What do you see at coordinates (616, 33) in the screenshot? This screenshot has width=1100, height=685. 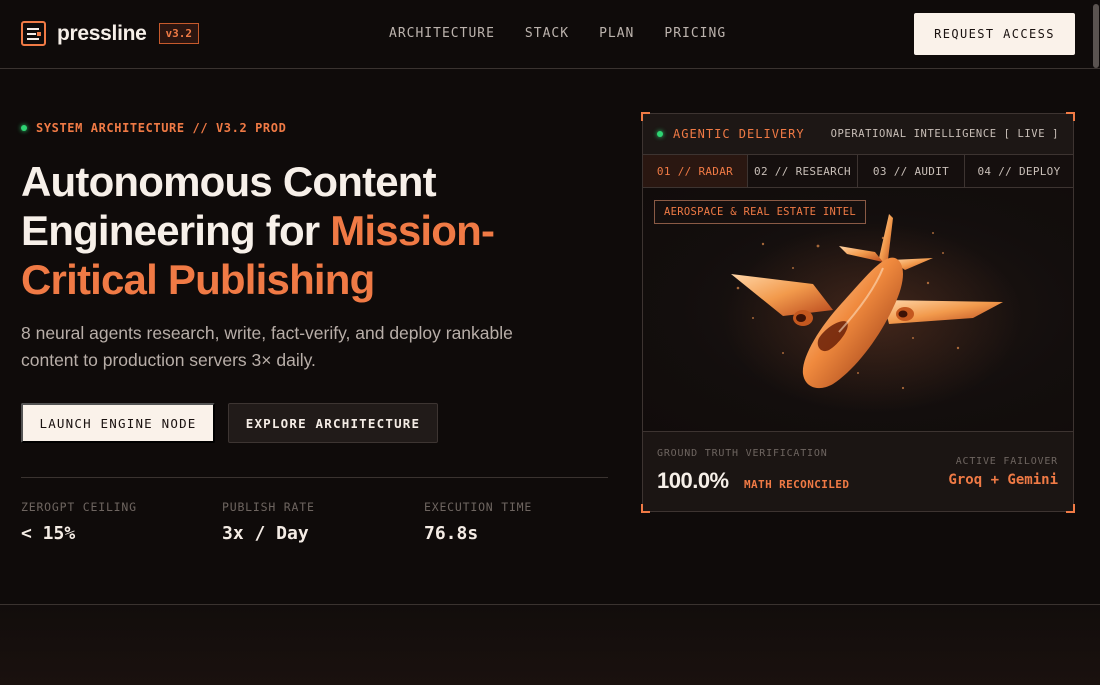 I see `nav-link-plan: PLAN` at bounding box center [616, 33].